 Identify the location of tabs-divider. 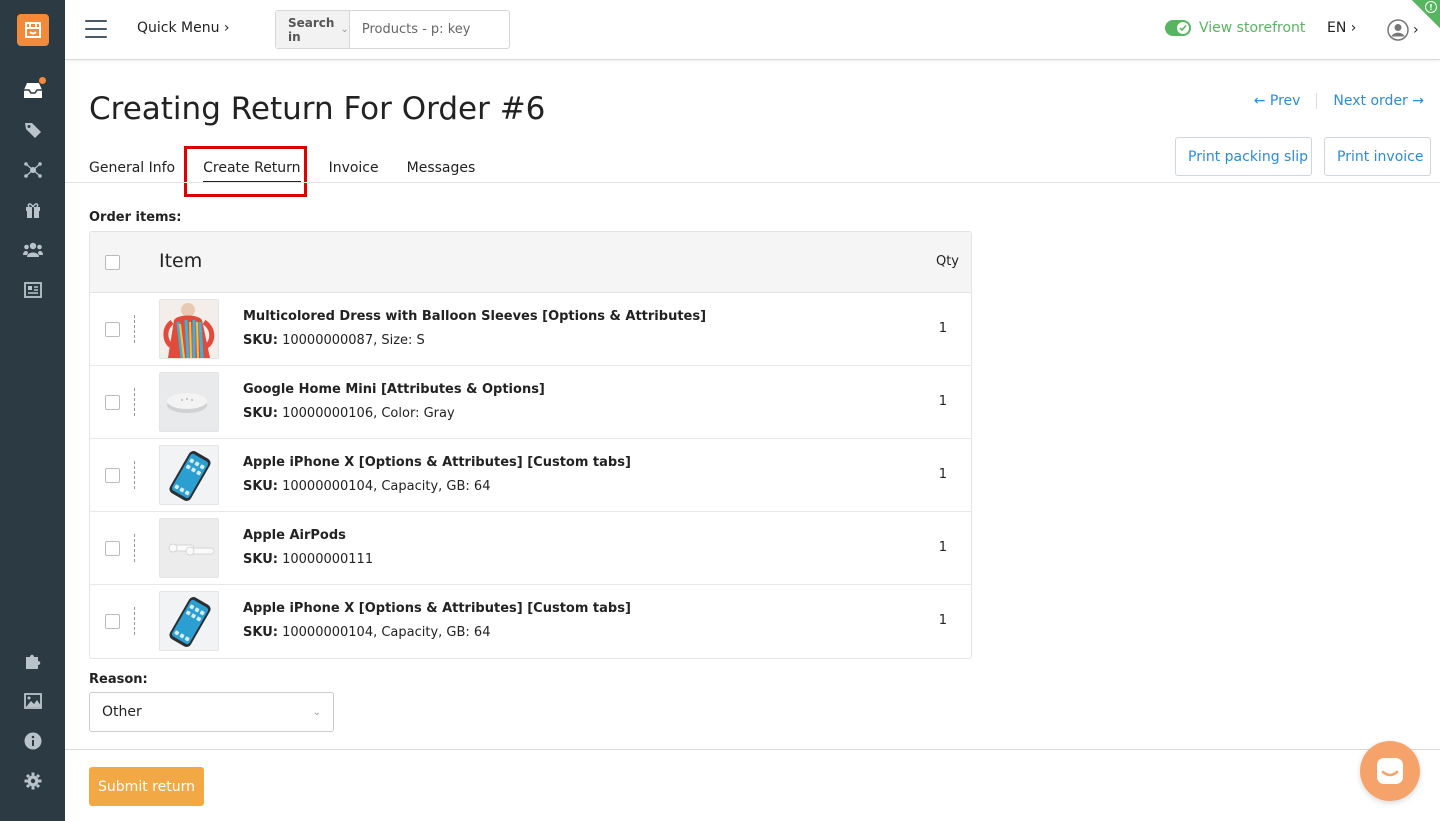
(752, 182).